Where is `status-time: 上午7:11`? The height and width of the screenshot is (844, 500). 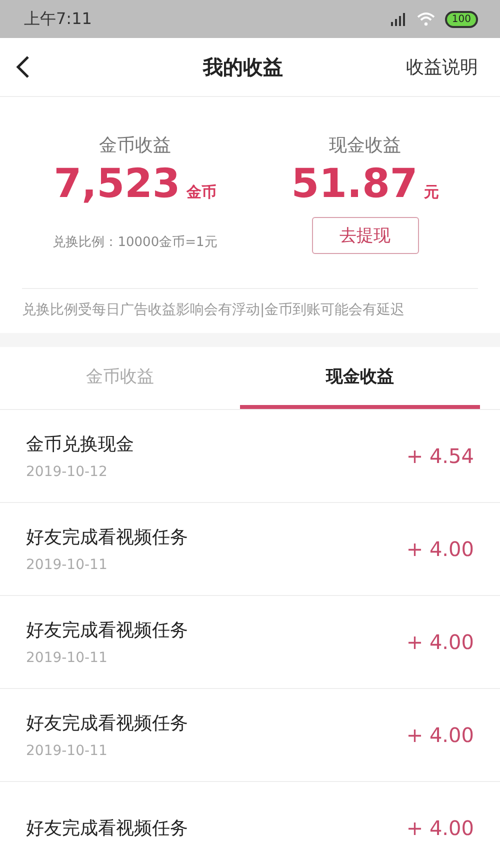 status-time: 上午7:11 is located at coordinates (58, 19).